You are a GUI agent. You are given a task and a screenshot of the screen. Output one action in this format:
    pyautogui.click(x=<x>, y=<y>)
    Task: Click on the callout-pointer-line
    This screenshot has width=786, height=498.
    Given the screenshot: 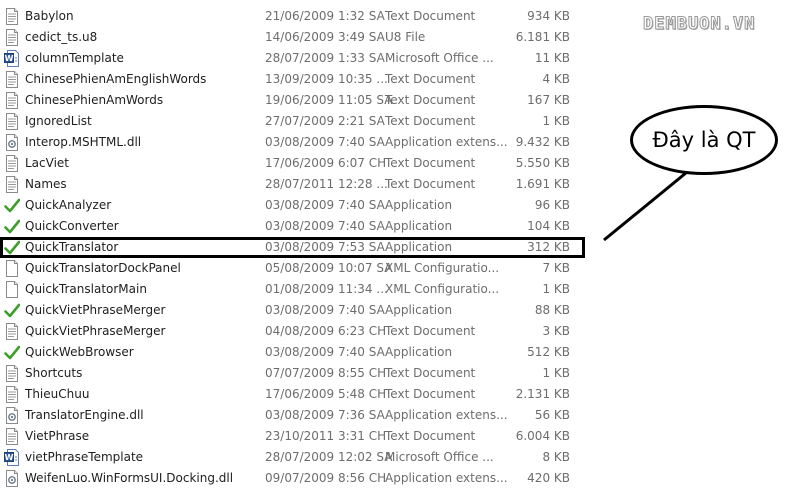 What is the action you would take?
    pyautogui.click(x=648, y=204)
    